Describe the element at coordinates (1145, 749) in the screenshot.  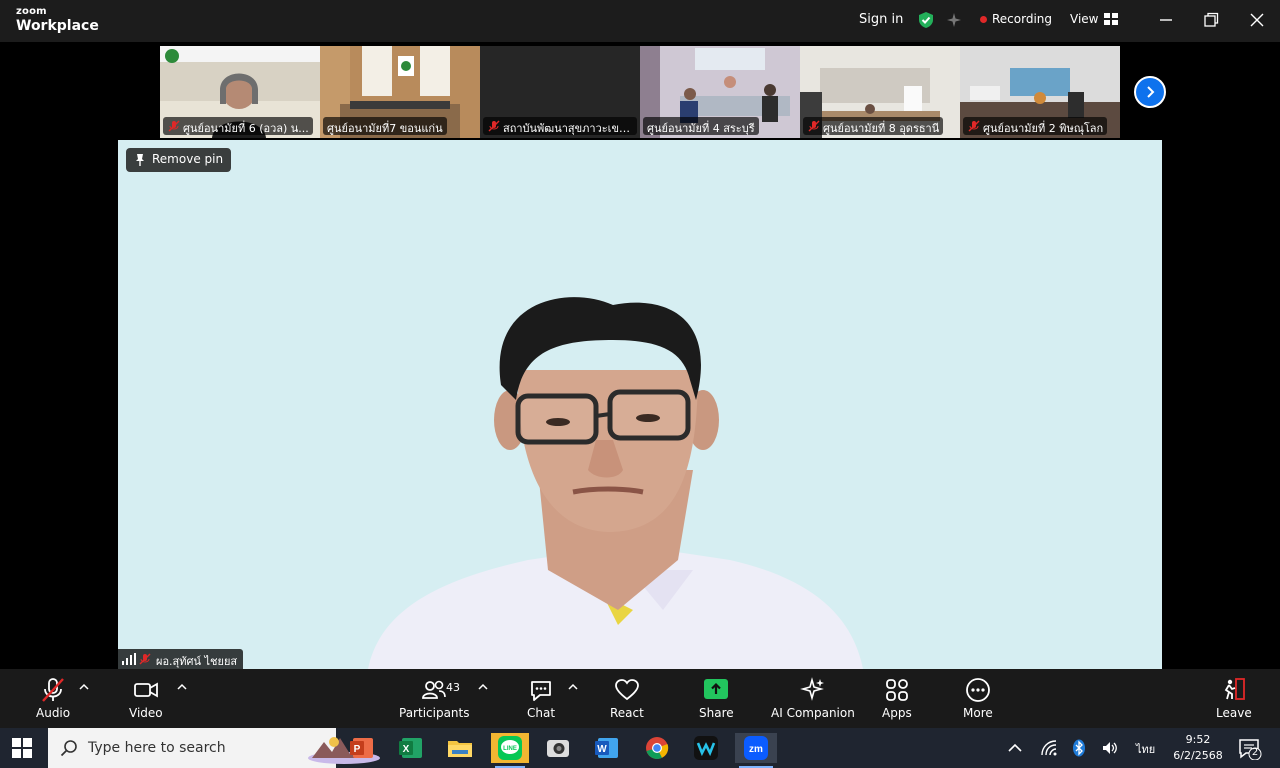
I see `input-language: ไทย` at that location.